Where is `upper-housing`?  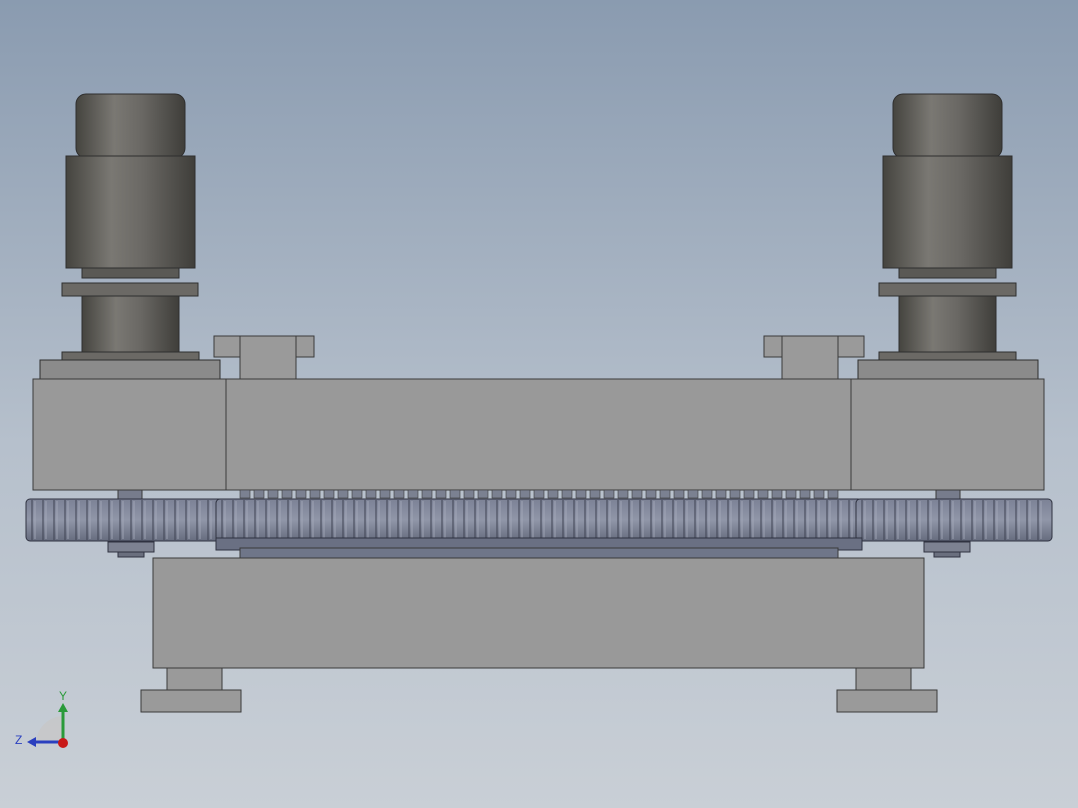 upper-housing is located at coordinates (538, 434).